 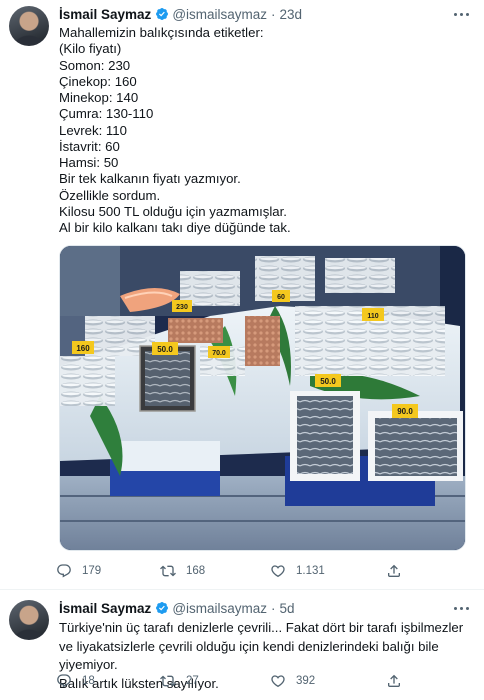 What do you see at coordinates (89, 162) in the screenshot?
I see `text-line: Hamsi: 50` at bounding box center [89, 162].